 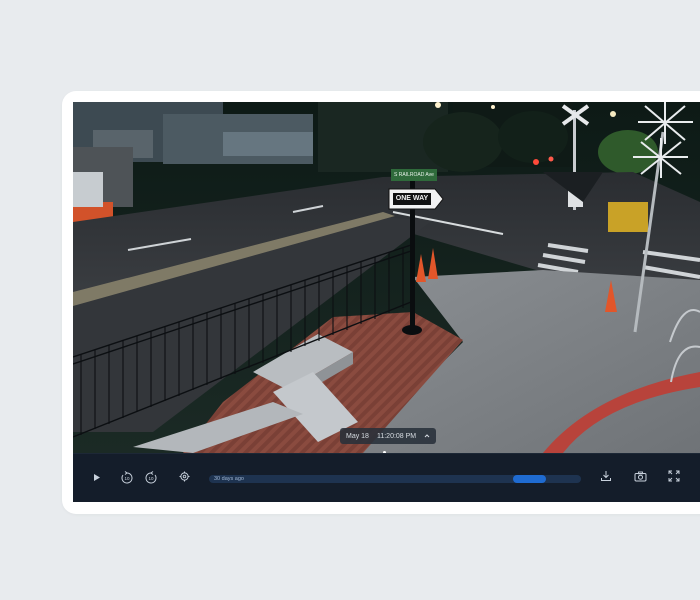 I want to click on snapshot-button, so click(x=640, y=478).